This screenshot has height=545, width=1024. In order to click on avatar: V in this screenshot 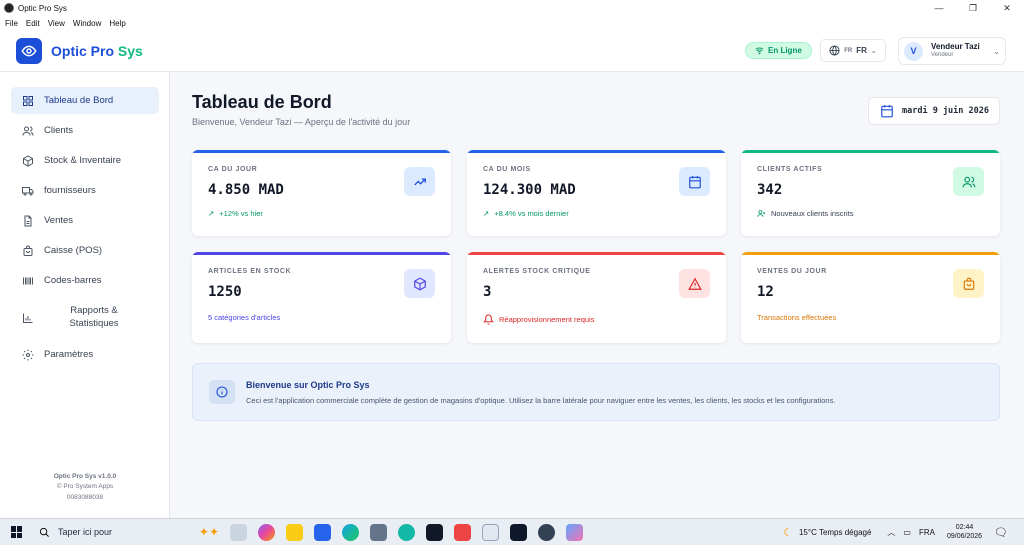, I will do `click(913, 51)`.